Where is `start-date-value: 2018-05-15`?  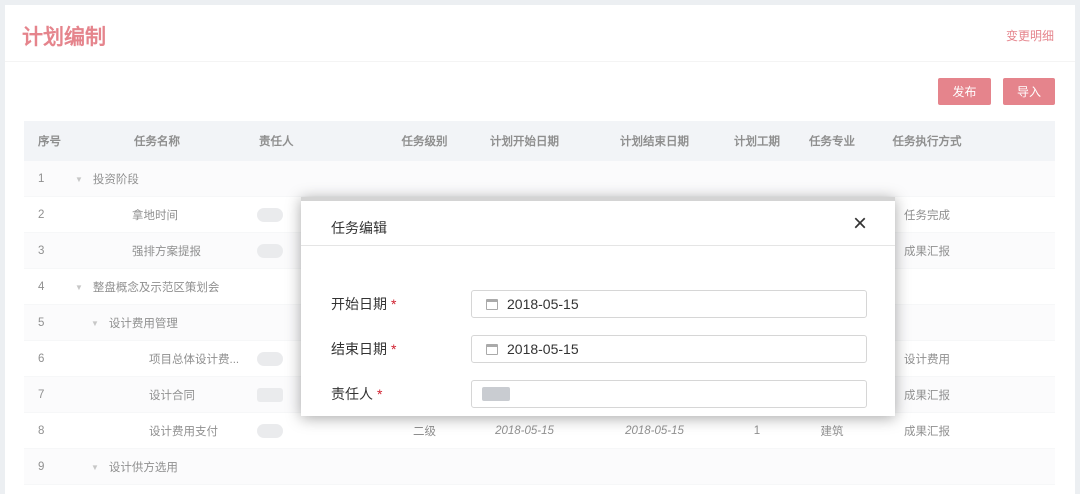 start-date-value: 2018-05-15 is located at coordinates (543, 304).